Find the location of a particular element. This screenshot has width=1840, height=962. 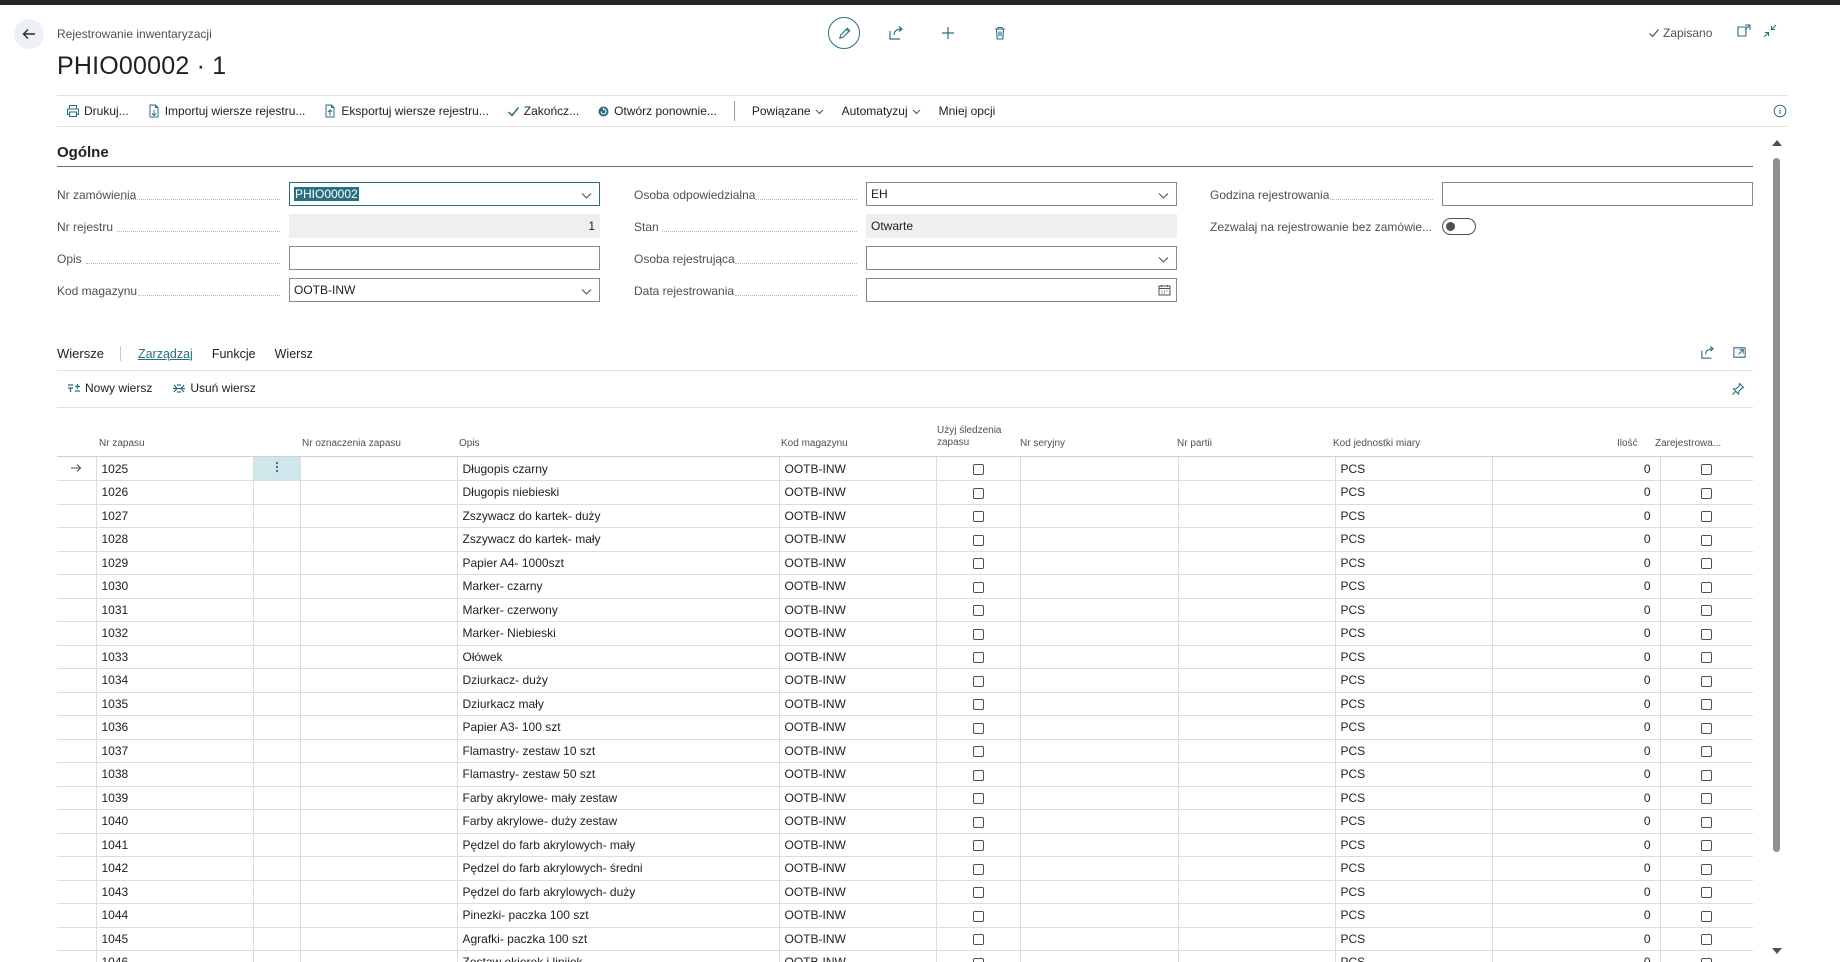

cell-description: Pędzel do farb akrylowych- duży is located at coordinates (618, 892).